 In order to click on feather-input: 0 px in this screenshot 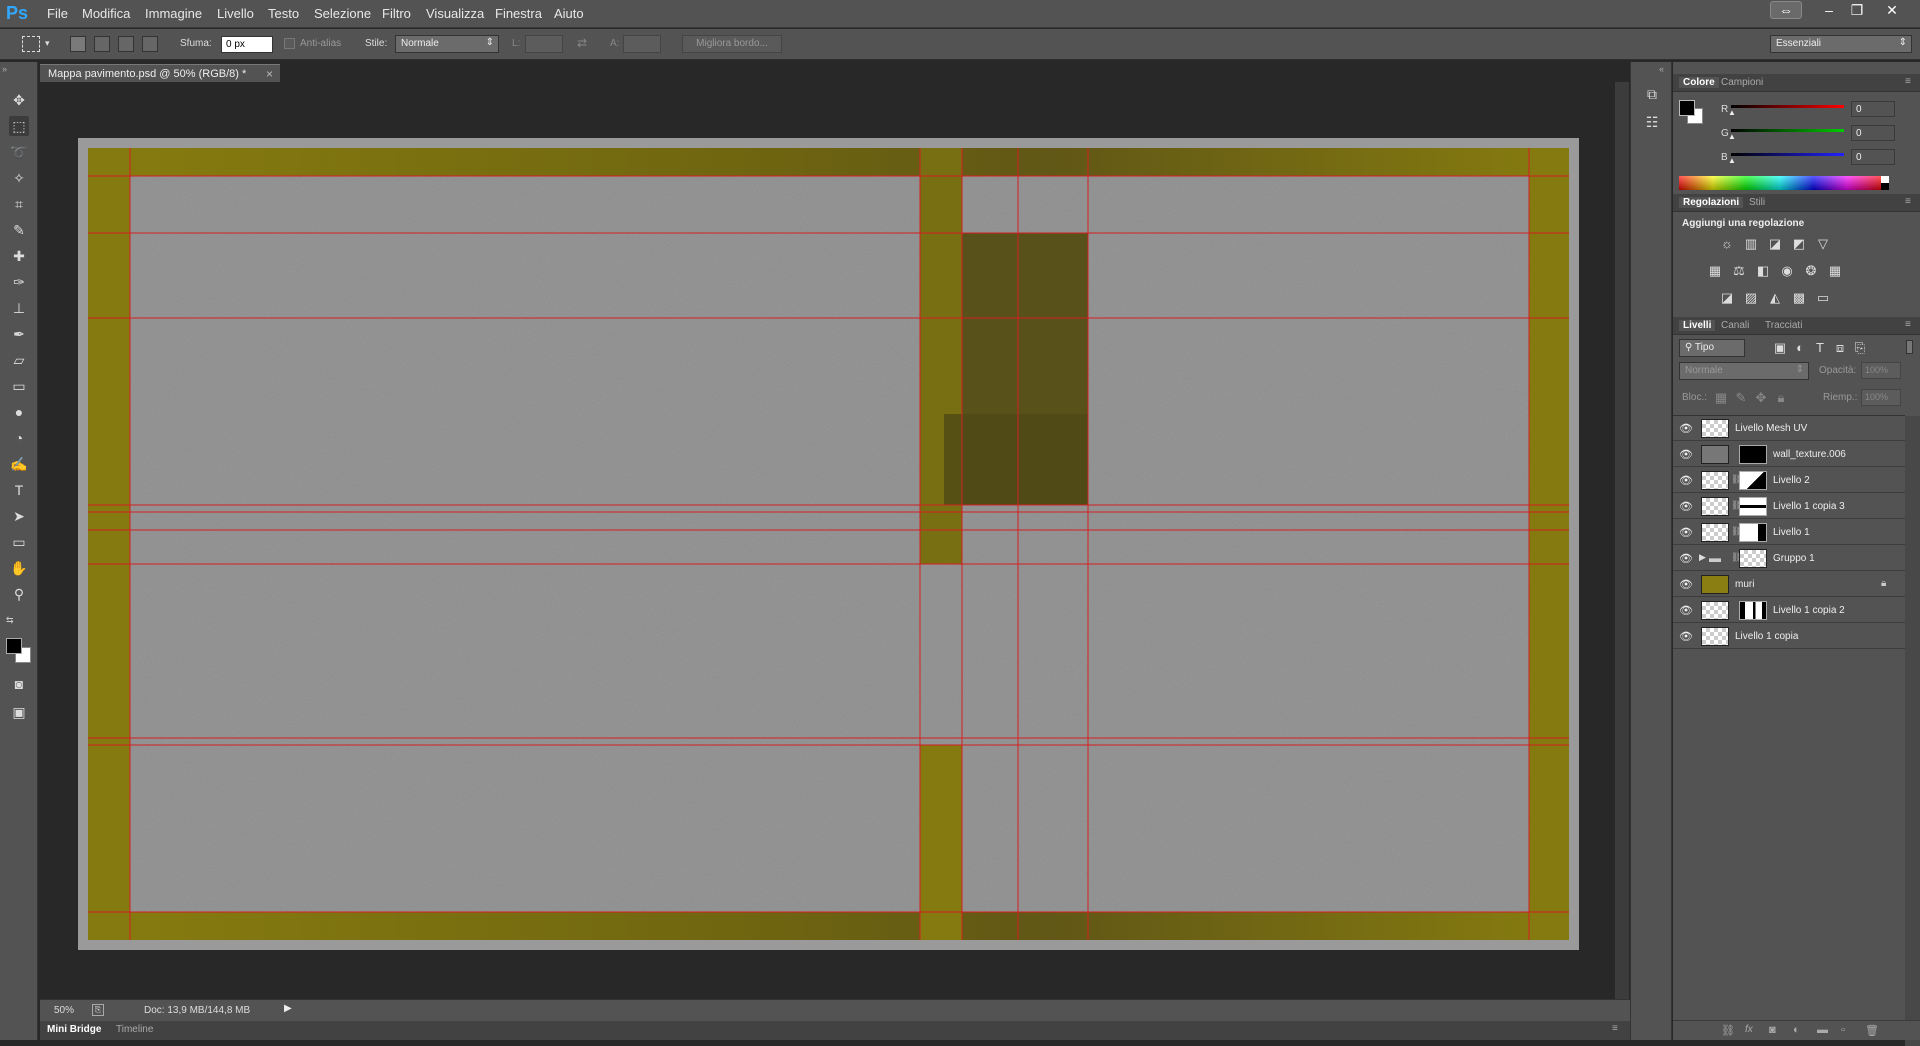, I will do `click(247, 44)`.